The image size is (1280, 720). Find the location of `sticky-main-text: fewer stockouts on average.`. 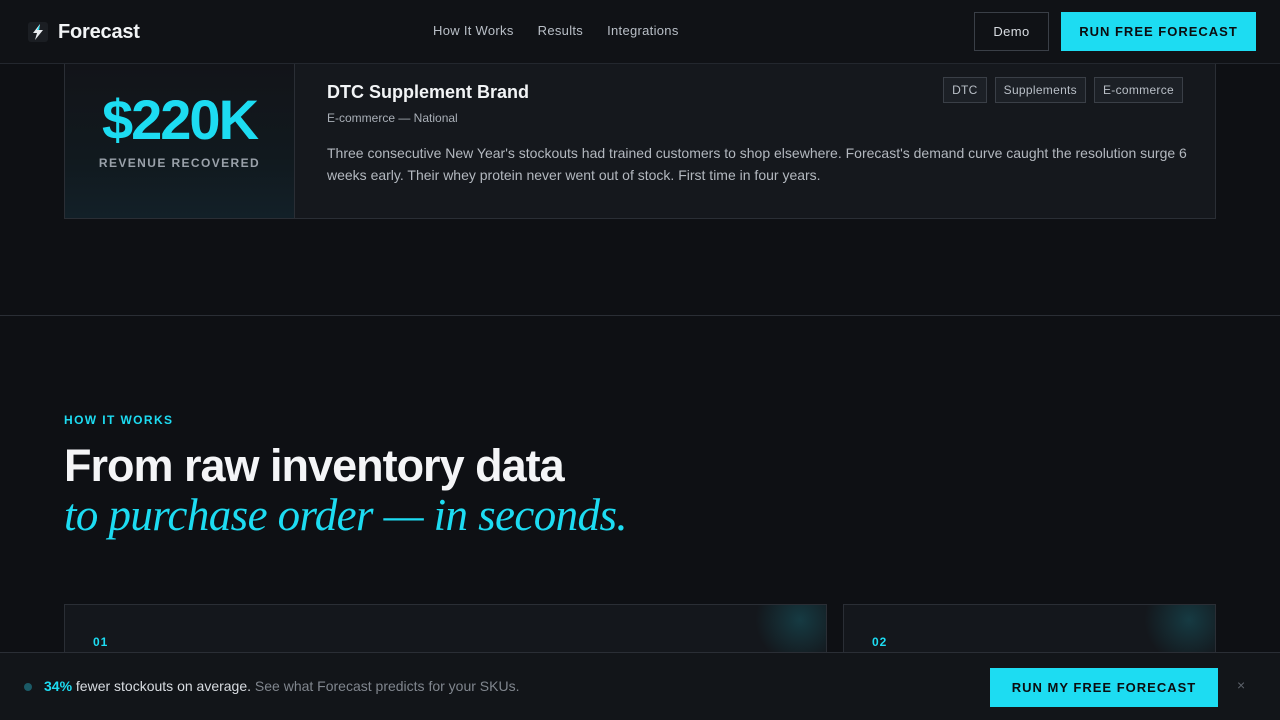

sticky-main-text: fewer stockouts on average. is located at coordinates (163, 686).